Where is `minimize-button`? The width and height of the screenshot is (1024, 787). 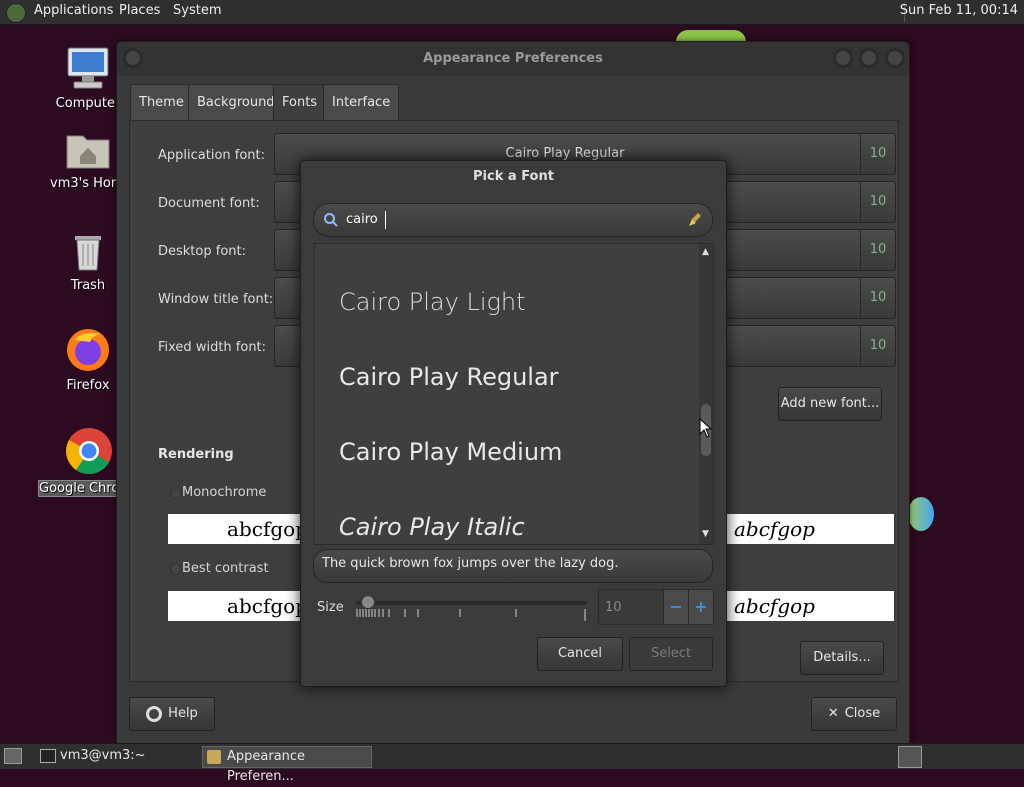 minimize-button is located at coordinates (843, 58).